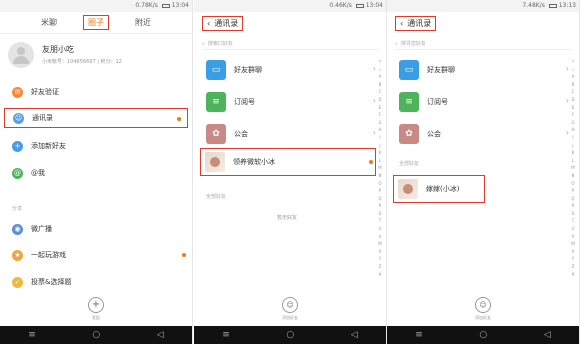  What do you see at coordinates (439, 189) in the screenshot?
I see `row-friend-xiaoice: 嫁嫁(小冰)` at bounding box center [439, 189].